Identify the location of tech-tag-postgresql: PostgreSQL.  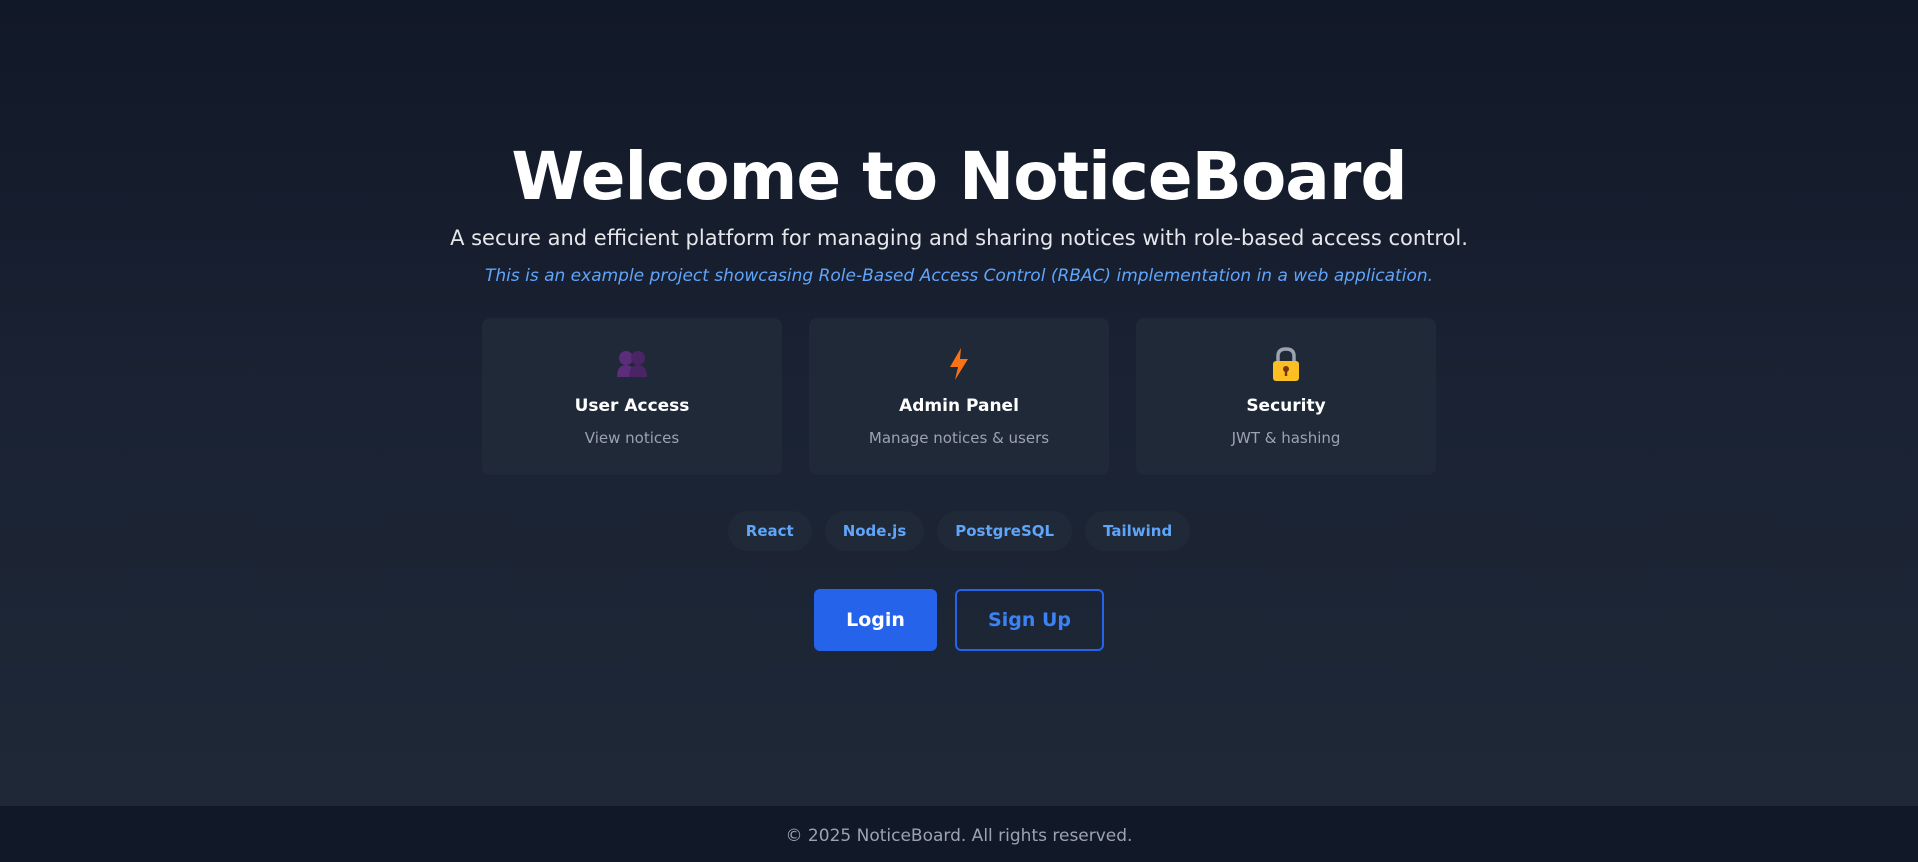
(1005, 531).